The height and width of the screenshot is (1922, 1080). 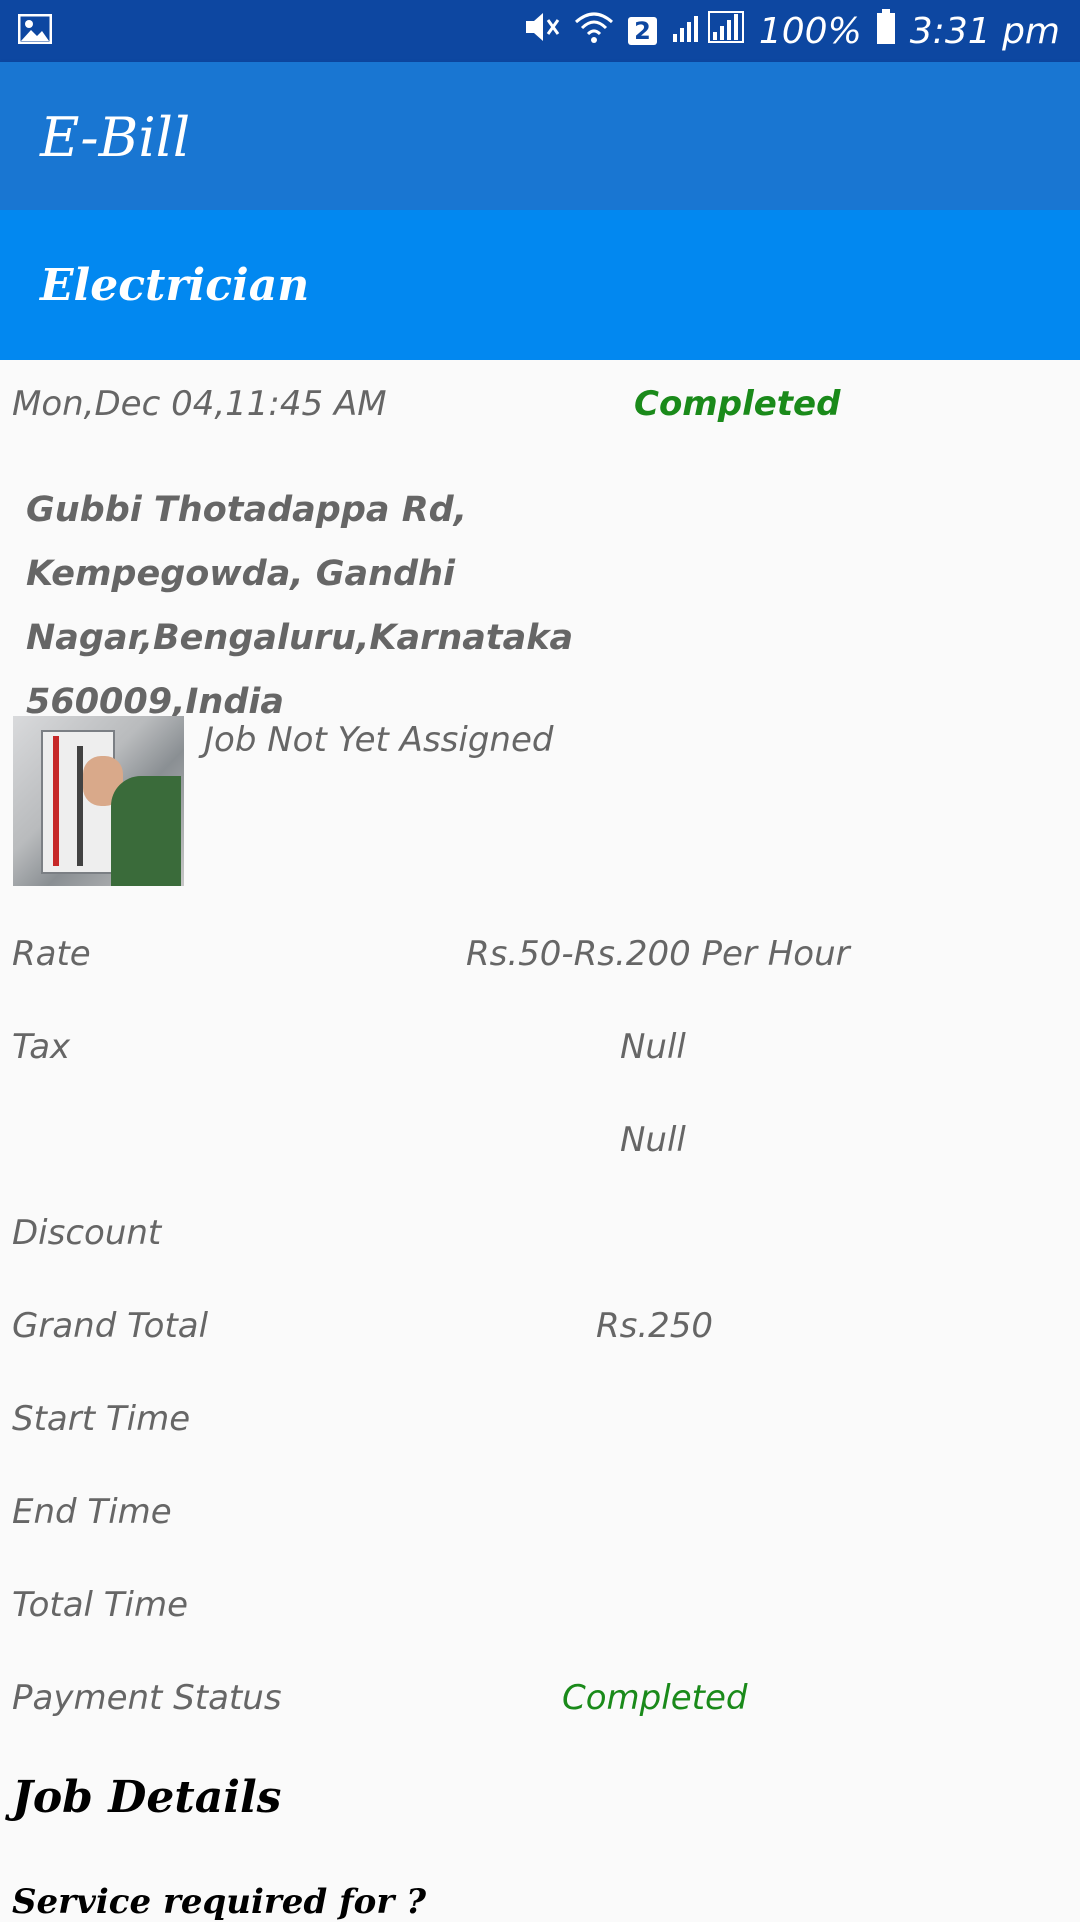 What do you see at coordinates (87, 1233) in the screenshot?
I see `discount-label: Discount` at bounding box center [87, 1233].